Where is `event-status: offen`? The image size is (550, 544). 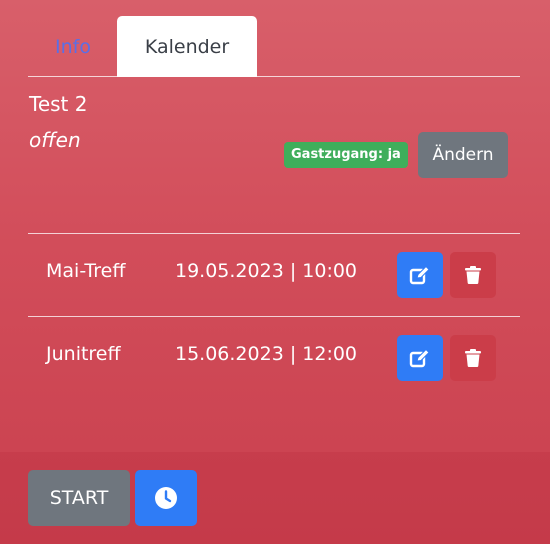 event-status: offen is located at coordinates (55, 140).